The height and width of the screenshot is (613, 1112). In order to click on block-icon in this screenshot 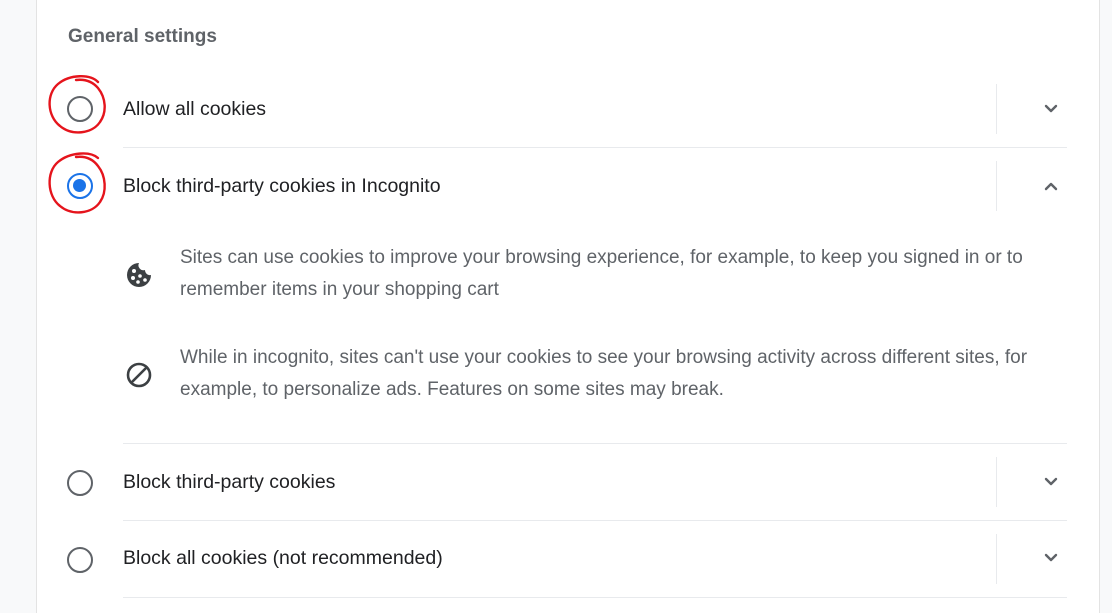, I will do `click(139, 375)`.